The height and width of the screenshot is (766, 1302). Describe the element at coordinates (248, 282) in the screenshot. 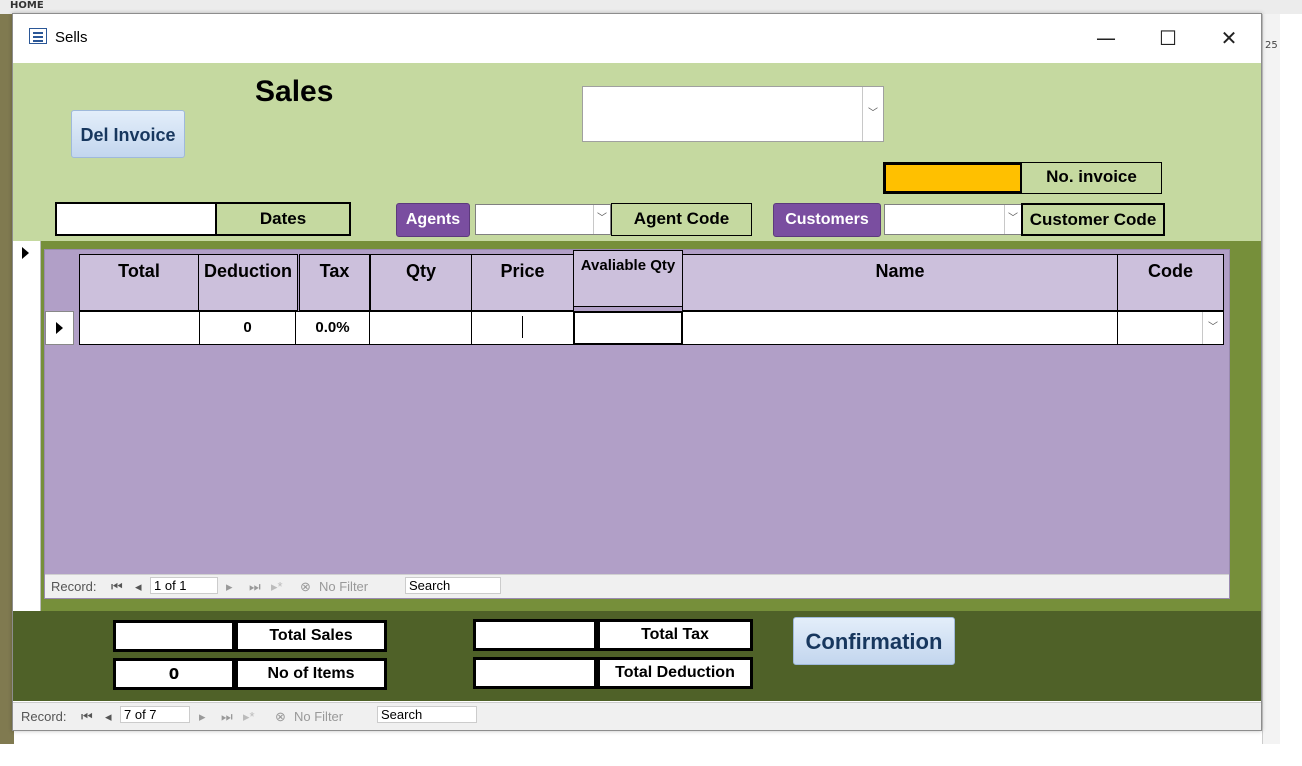

I see `column-header-deduction: Deduction` at that location.